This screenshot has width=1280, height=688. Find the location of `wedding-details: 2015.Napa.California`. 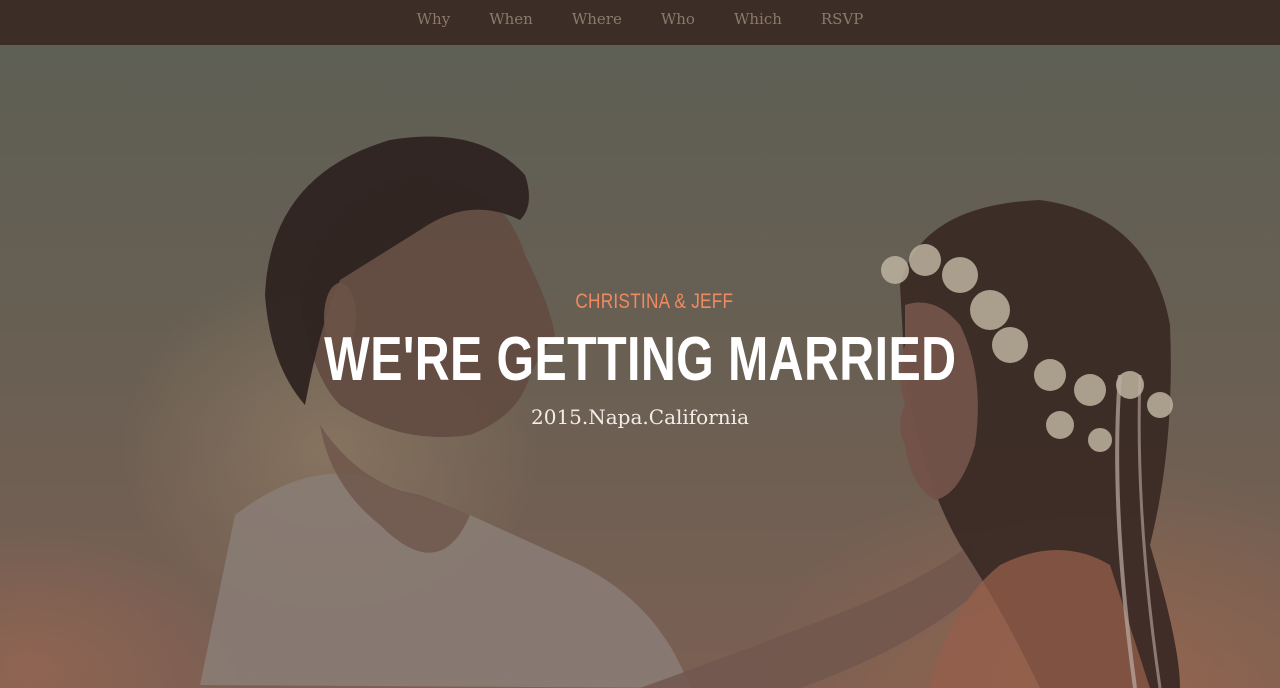

wedding-details: 2015.Napa.California is located at coordinates (640, 417).